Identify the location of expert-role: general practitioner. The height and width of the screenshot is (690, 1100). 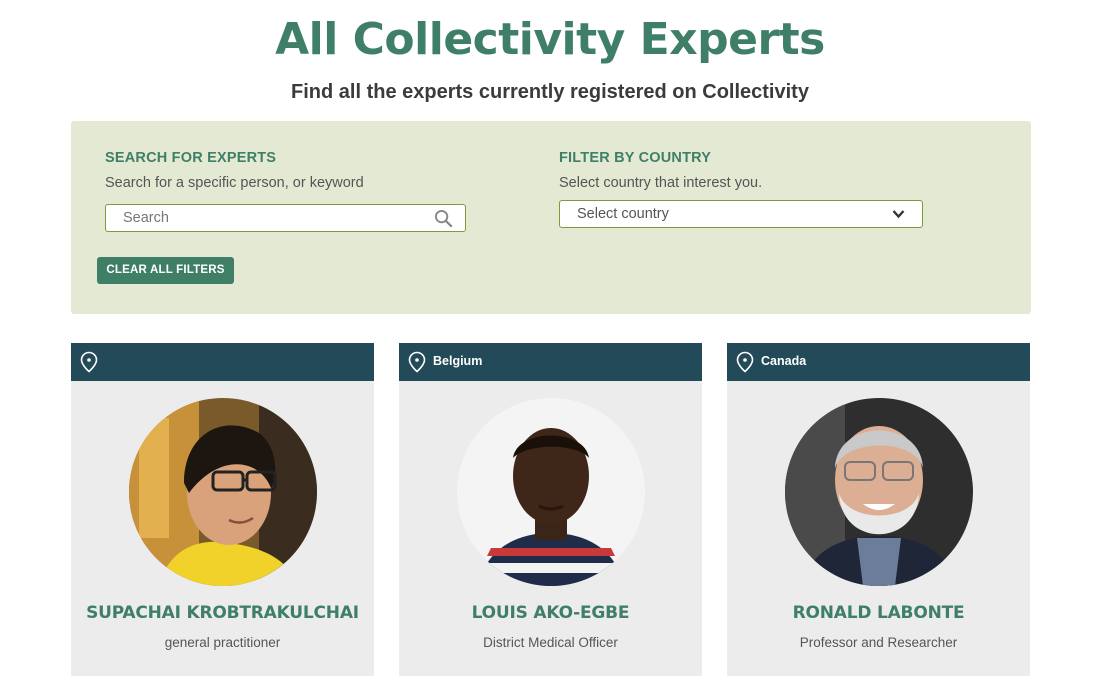
(222, 642).